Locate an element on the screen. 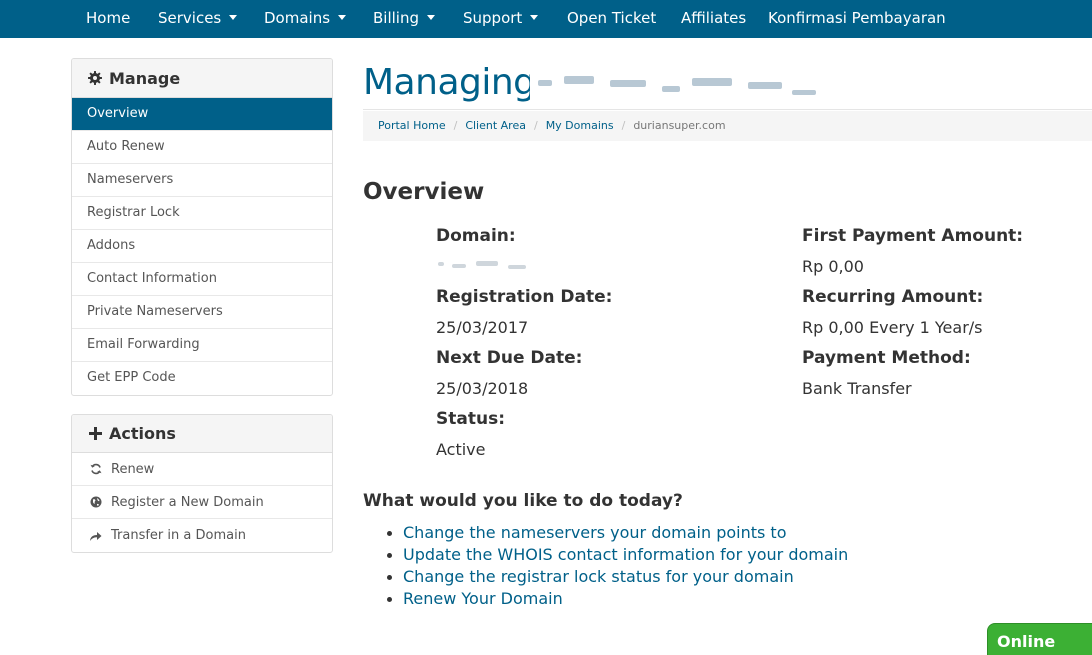 The height and width of the screenshot is (655, 1092). nav-home: Home is located at coordinates (108, 19).